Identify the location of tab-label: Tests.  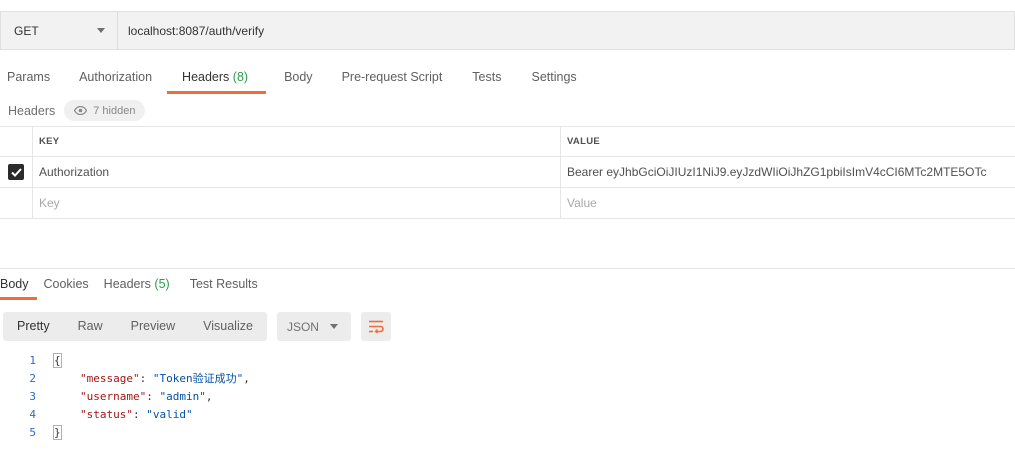
(487, 77).